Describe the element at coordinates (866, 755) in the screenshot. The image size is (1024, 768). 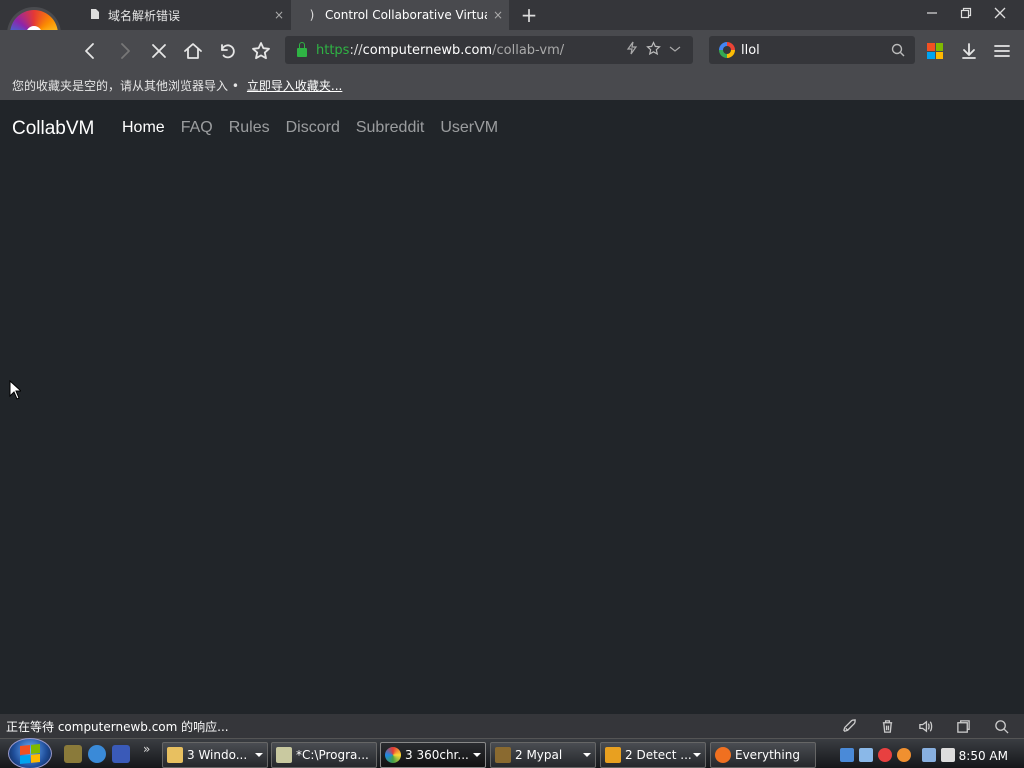
I see `tray-network-icon` at that location.